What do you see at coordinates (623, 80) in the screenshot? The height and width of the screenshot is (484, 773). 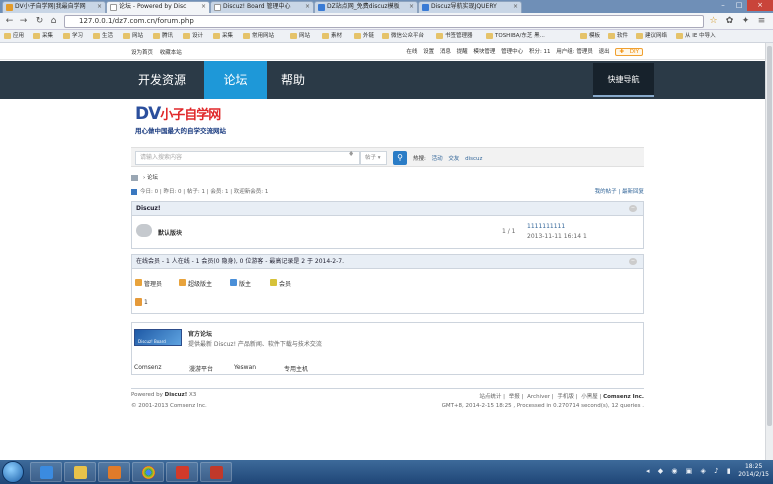 I see `quick-nav-button: 快捷导航` at bounding box center [623, 80].